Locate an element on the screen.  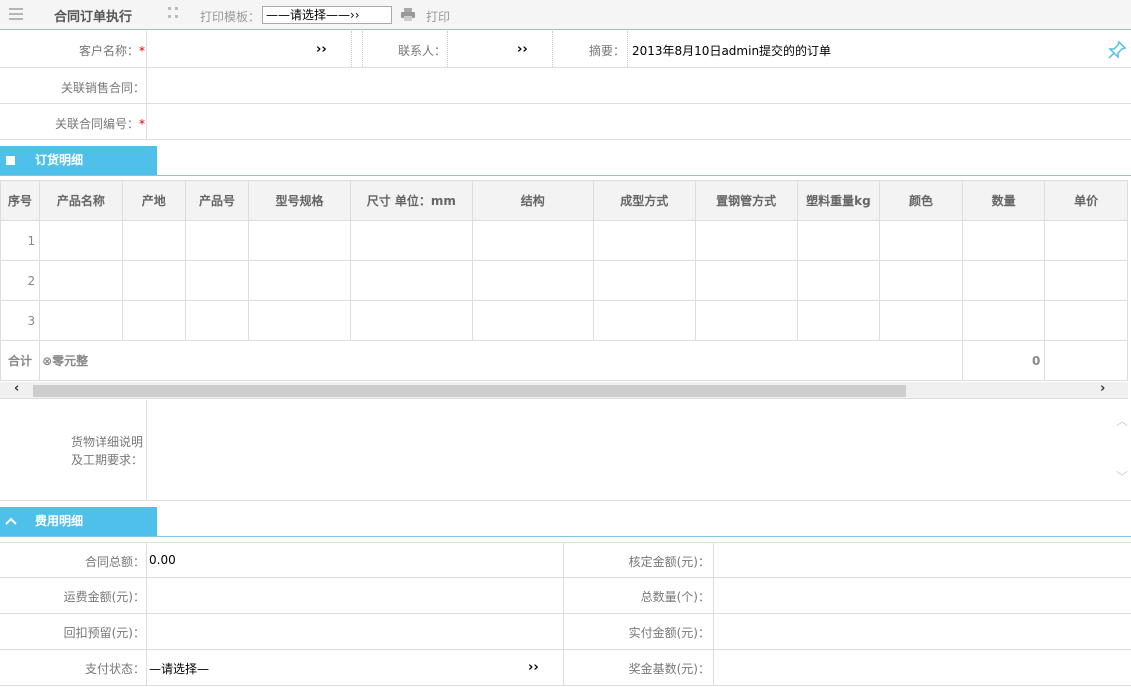
total-count-input is located at coordinates (921, 595).